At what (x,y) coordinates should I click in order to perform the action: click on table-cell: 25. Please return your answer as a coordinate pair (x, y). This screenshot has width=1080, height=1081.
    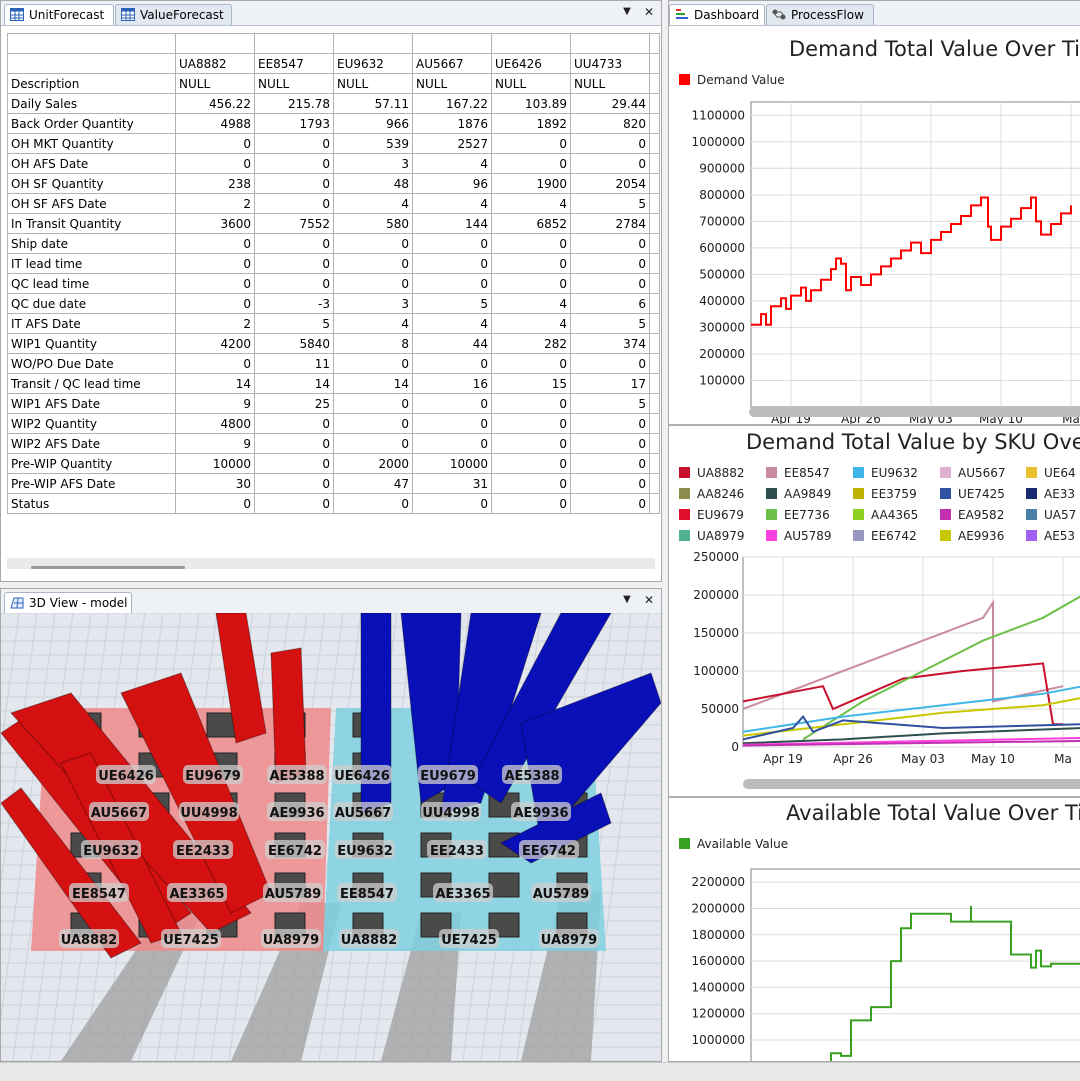
    Looking at the image, I should click on (294, 403).